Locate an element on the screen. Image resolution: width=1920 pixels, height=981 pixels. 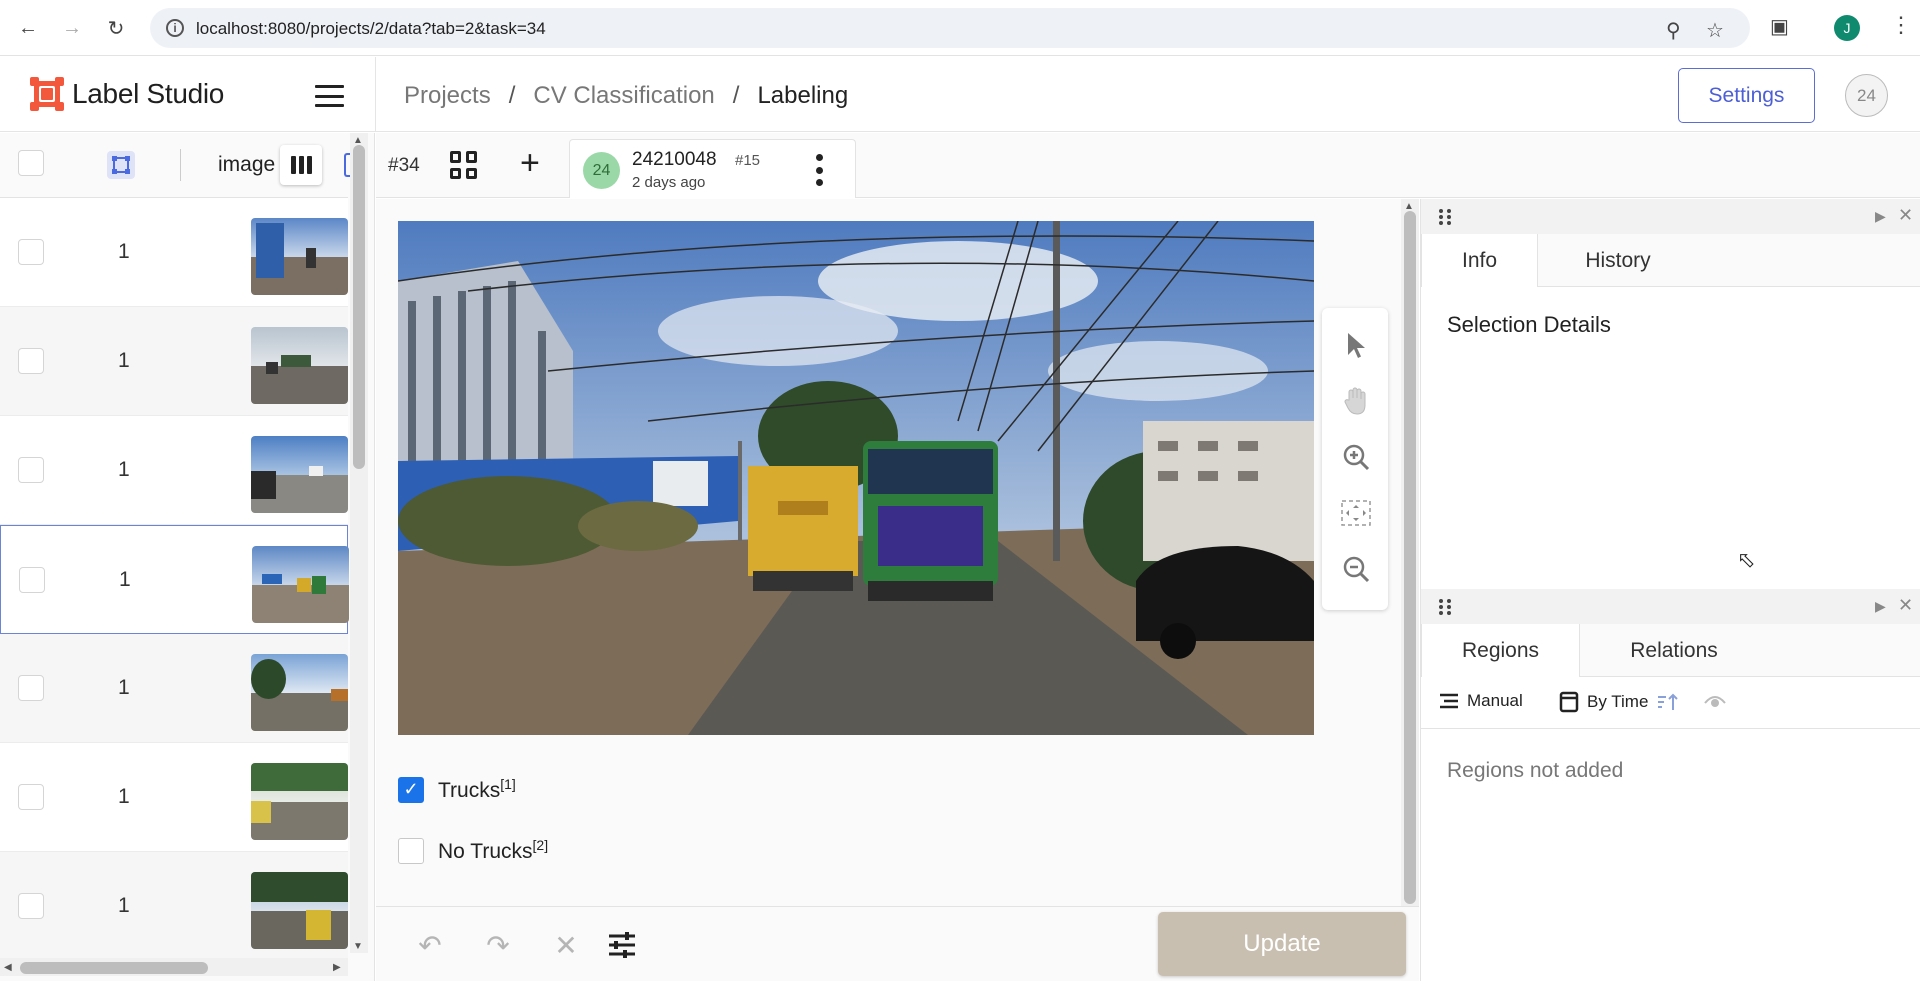
choice-no-trucks: No Trucks[2] is located at coordinates (473, 850).